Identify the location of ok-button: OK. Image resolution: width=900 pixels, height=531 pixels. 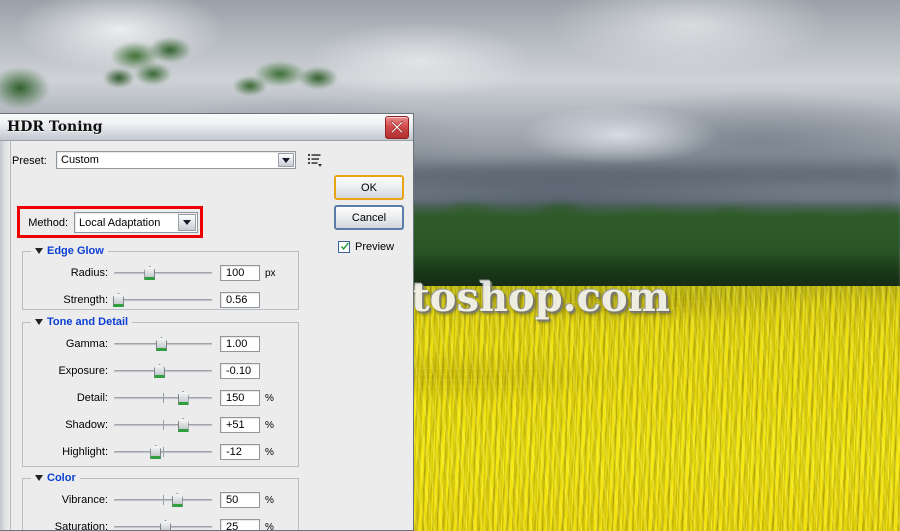
(369, 187).